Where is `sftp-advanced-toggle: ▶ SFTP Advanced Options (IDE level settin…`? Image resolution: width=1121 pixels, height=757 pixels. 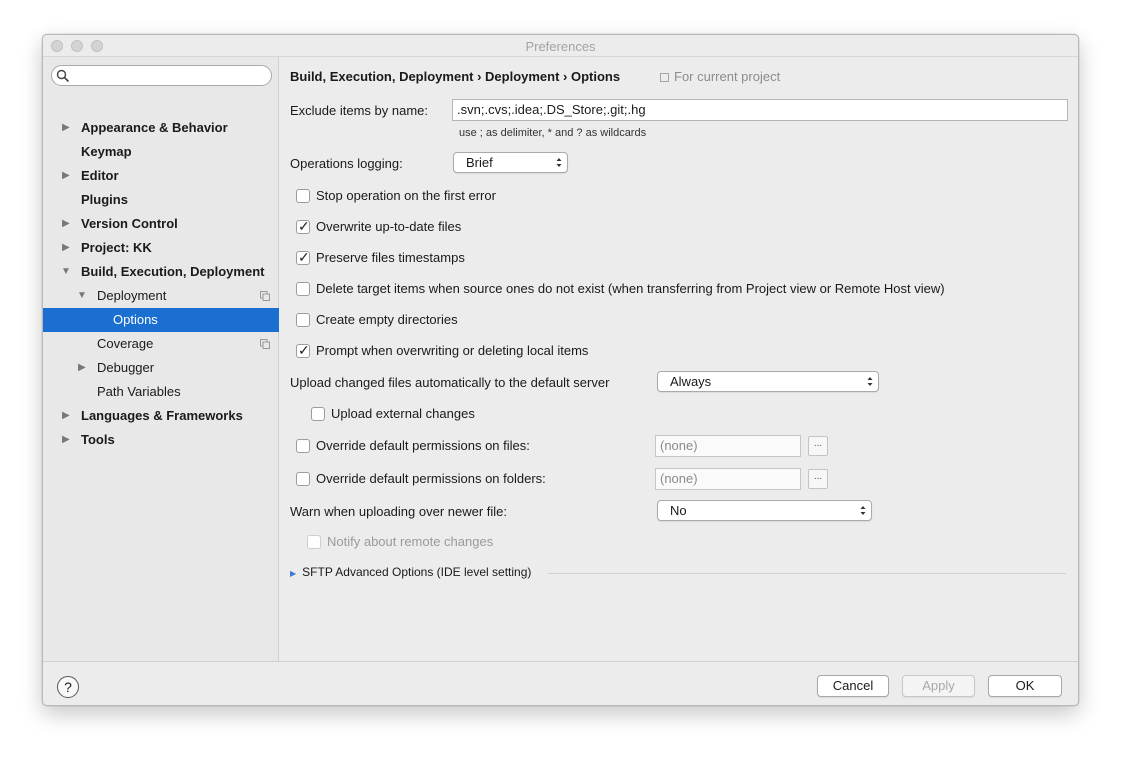
sftp-advanced-toggle: ▶ SFTP Advanced Options (IDE level settin… is located at coordinates (410, 572).